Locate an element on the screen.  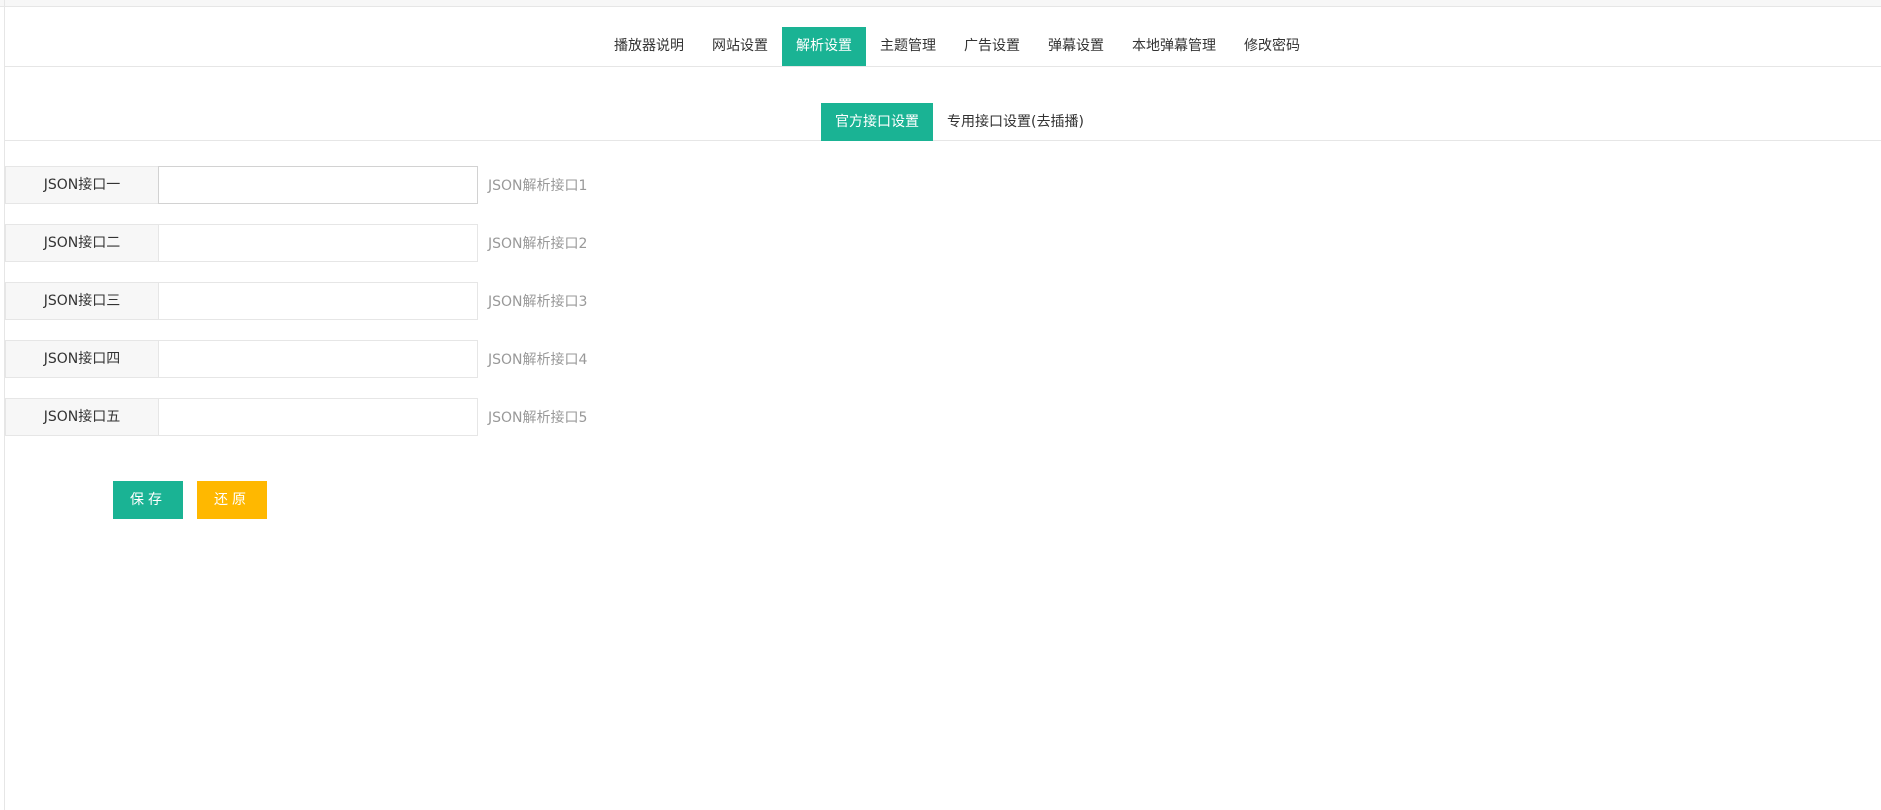
form-row-json-4: JSON接口四 JSON解析接口4 is located at coordinates (296, 359).